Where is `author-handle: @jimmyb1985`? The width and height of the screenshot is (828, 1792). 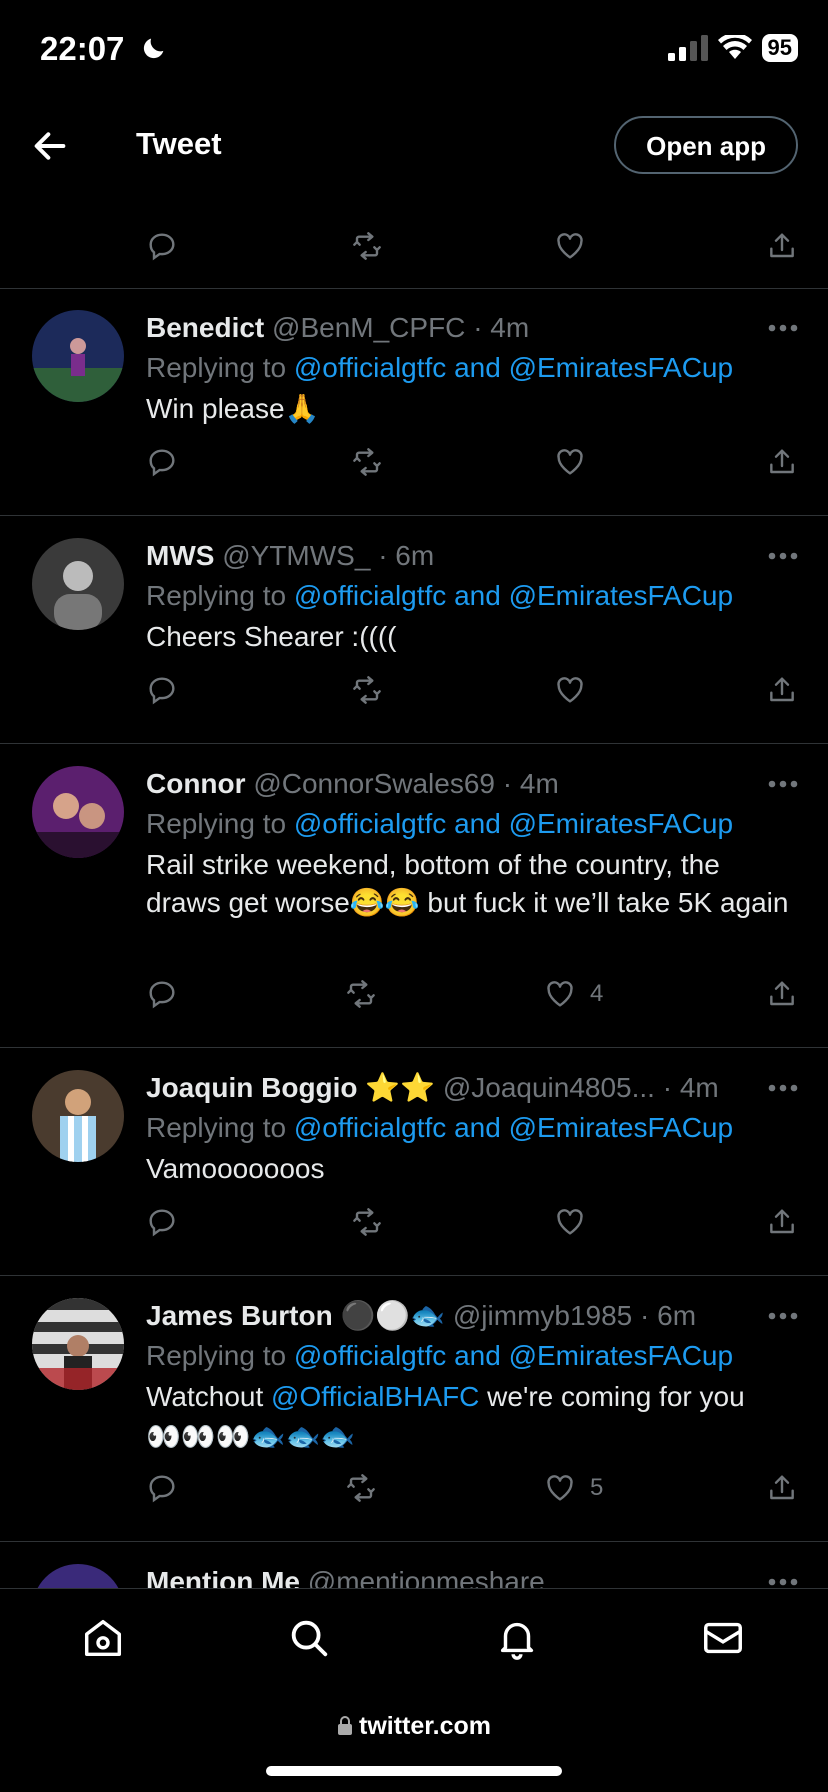
author-handle: @jimmyb1985 is located at coordinates (542, 1315).